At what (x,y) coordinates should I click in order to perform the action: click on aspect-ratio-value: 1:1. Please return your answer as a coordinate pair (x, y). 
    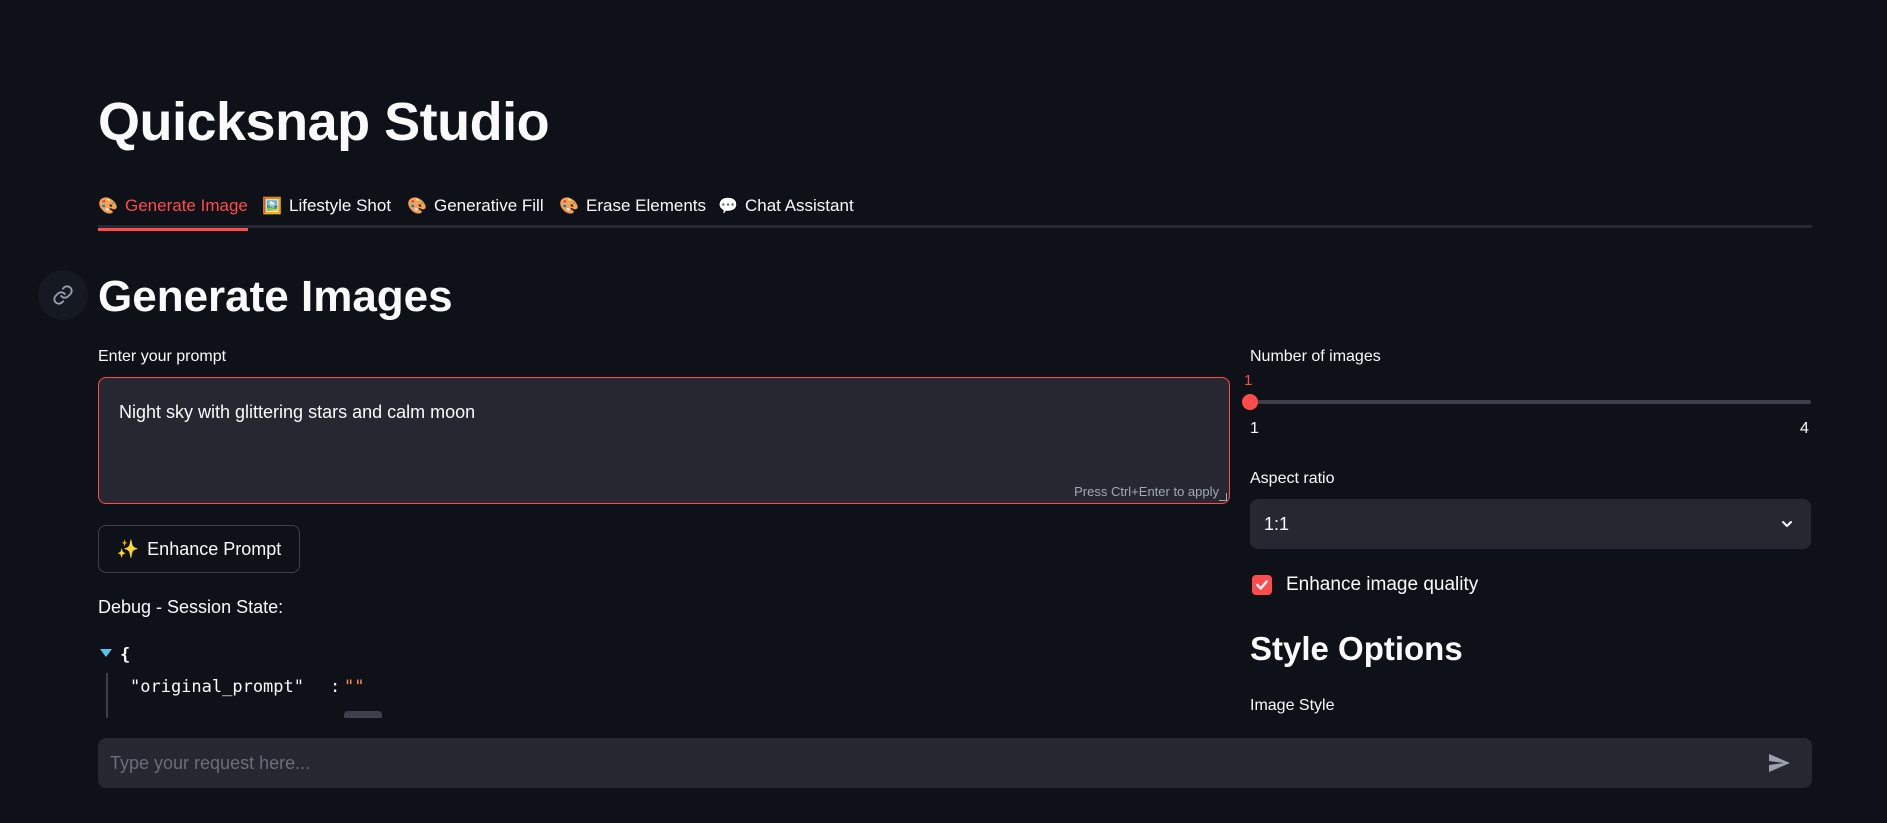
    Looking at the image, I should click on (1277, 524).